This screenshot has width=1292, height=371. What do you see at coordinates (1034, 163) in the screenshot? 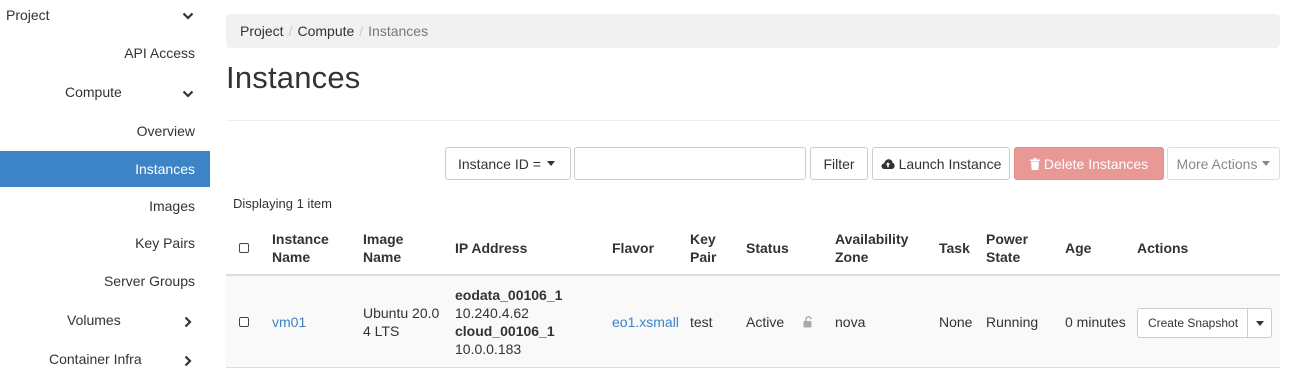
I see `trash-icon` at bounding box center [1034, 163].